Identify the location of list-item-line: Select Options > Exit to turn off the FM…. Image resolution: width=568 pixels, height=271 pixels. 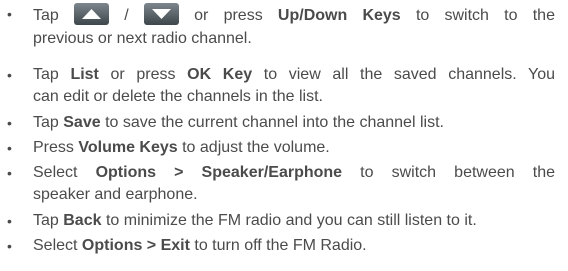
(200, 245).